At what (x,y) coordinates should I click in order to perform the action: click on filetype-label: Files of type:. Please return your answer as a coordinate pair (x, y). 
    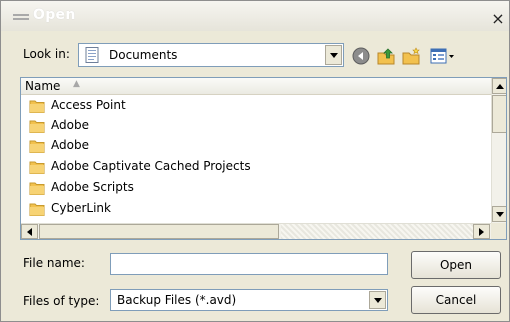
    Looking at the image, I should click on (61, 301).